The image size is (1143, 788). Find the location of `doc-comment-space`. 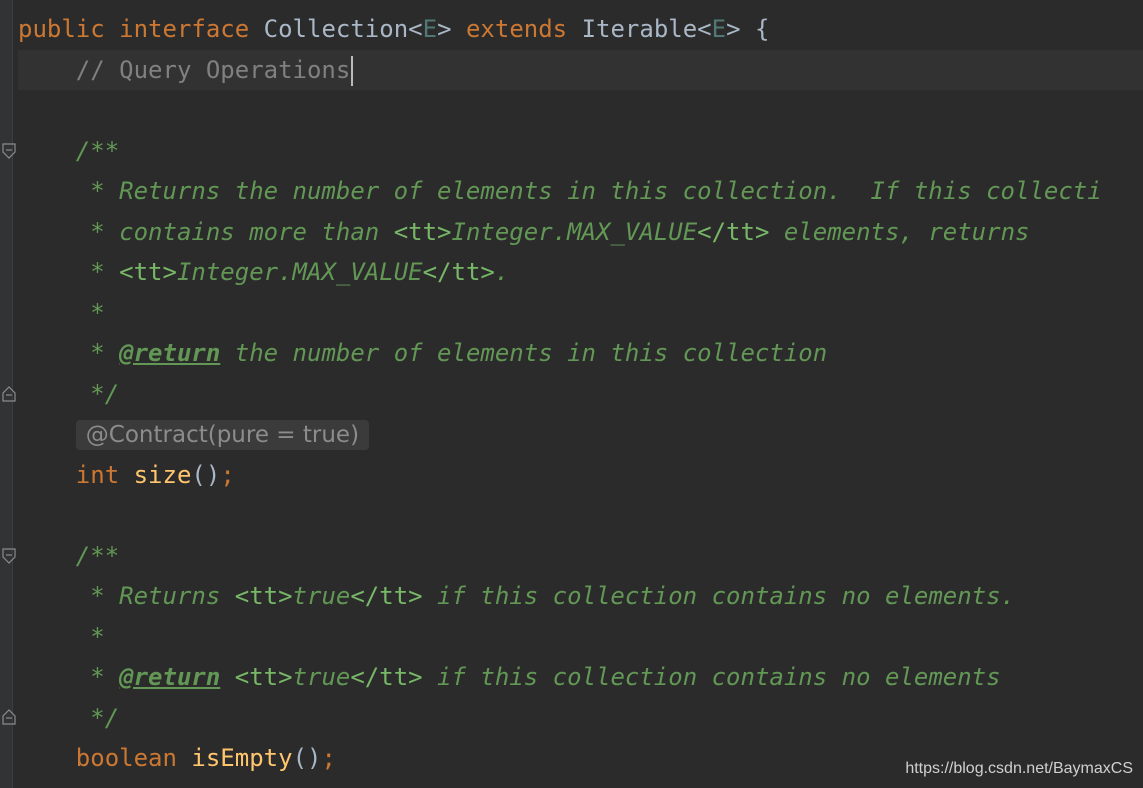

doc-comment-space is located at coordinates (227, 677).